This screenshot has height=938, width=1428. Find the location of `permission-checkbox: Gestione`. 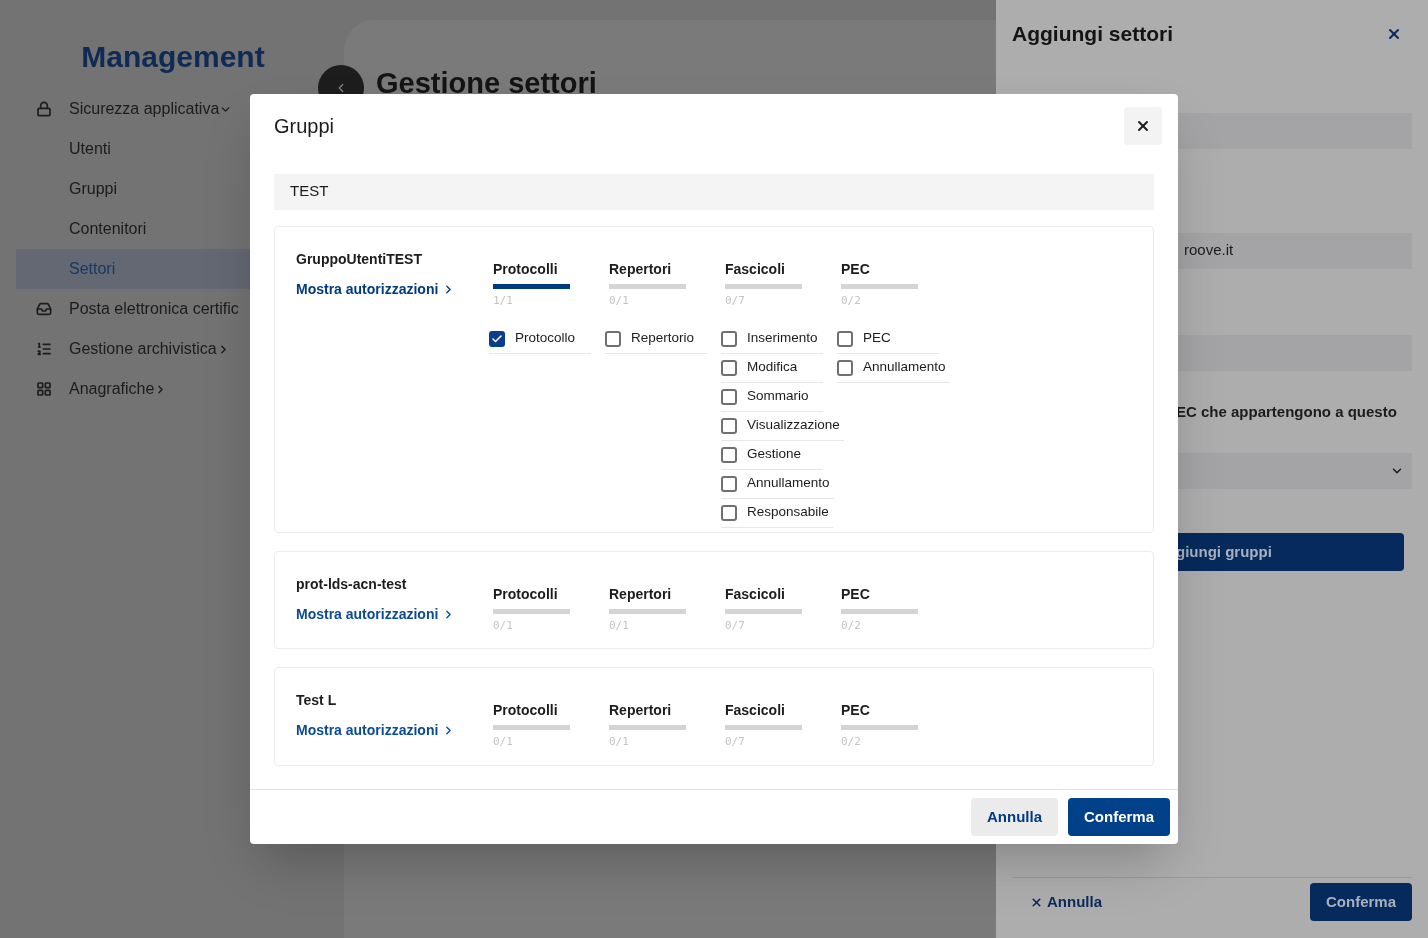

permission-checkbox: Gestione is located at coordinates (772, 455).